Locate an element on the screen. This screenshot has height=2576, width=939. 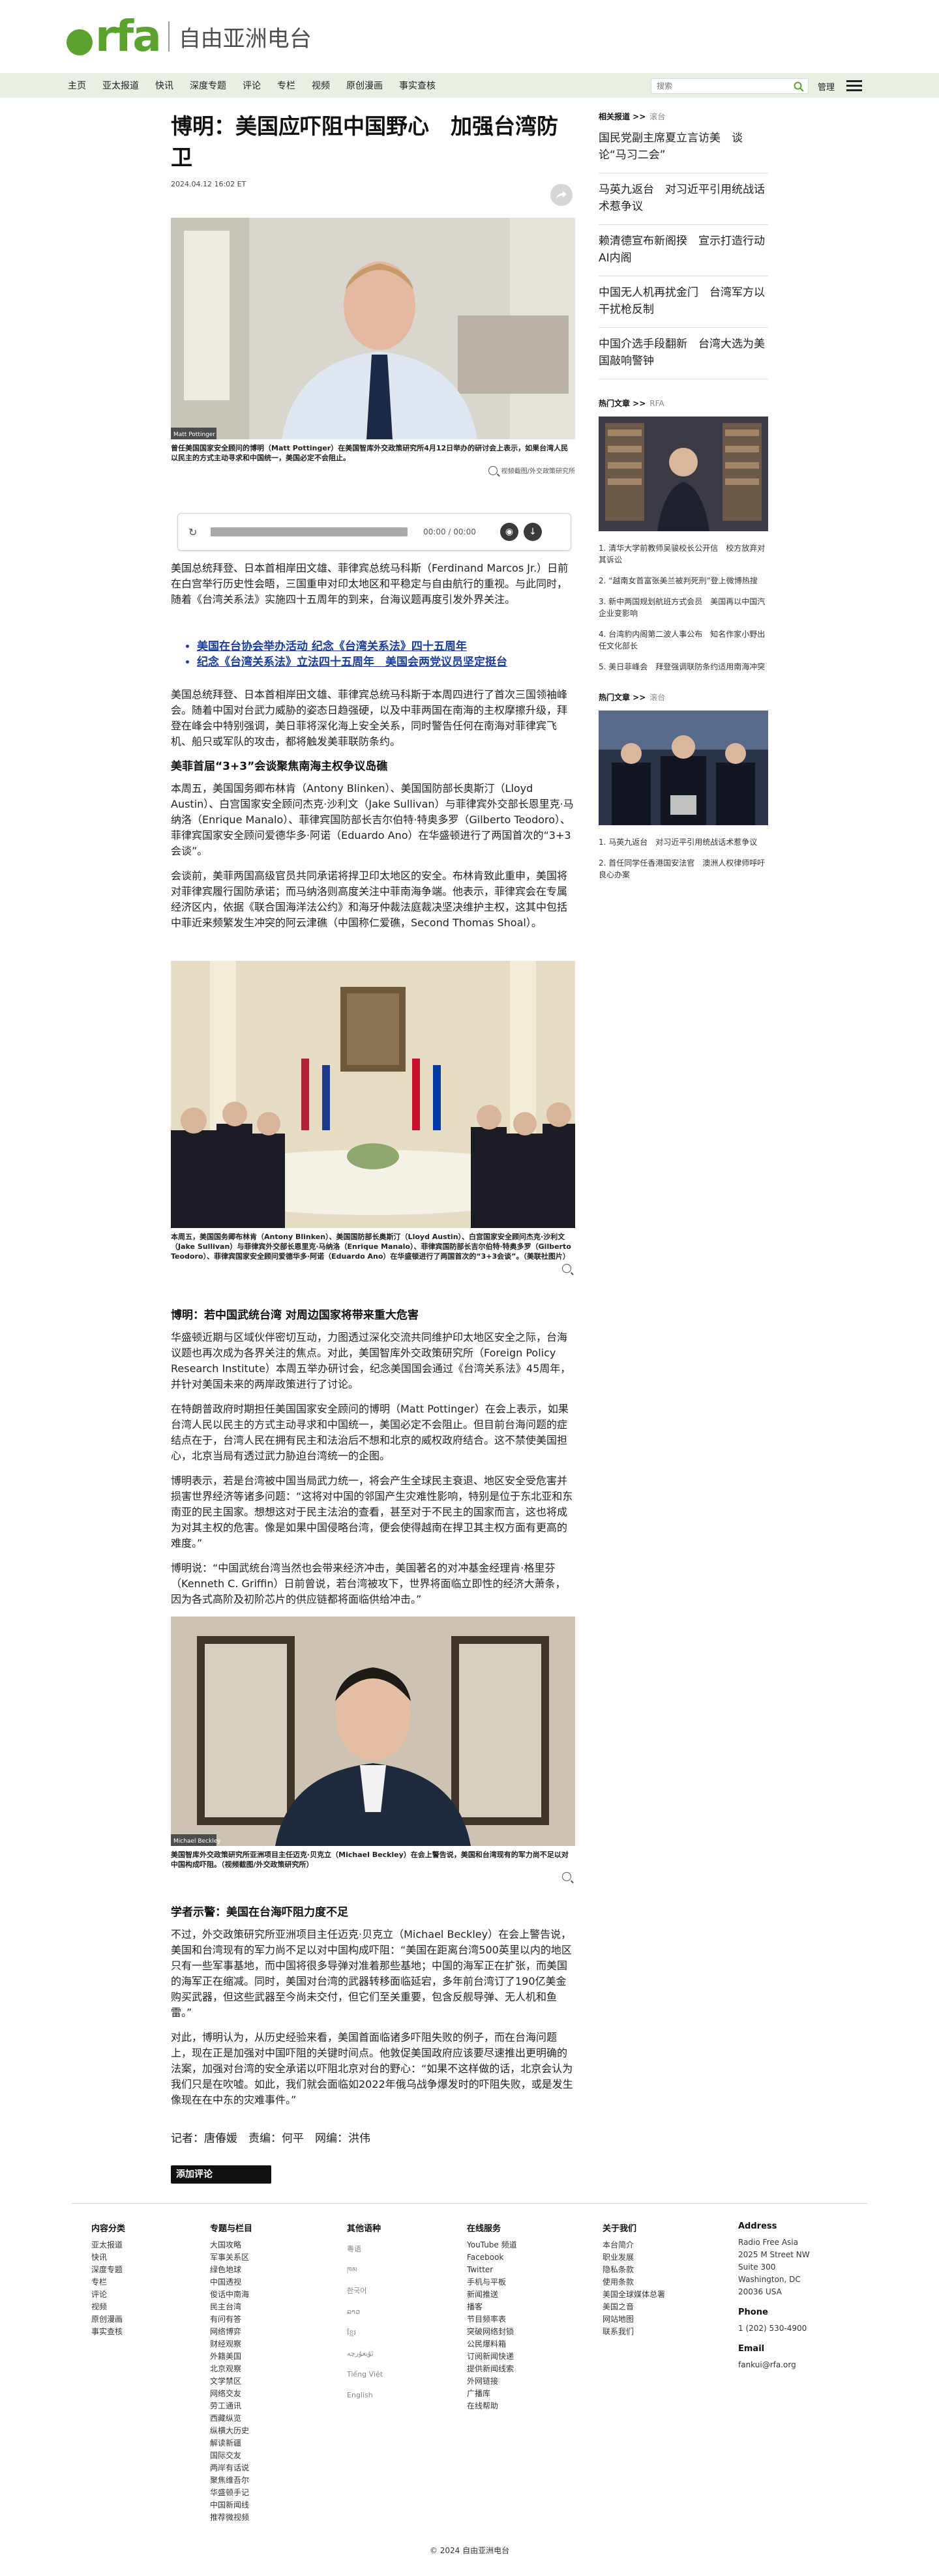
play-icon: ↻ is located at coordinates (194, 532).